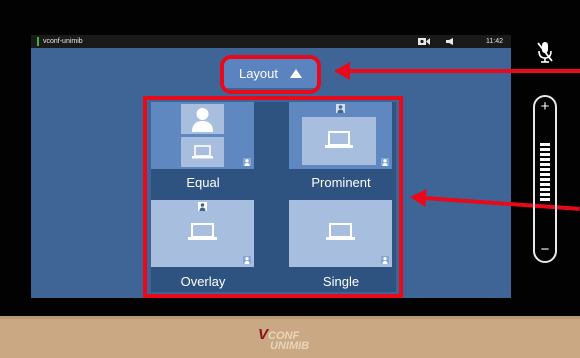 This screenshot has height=358, width=580. I want to click on status-time: 11:42, so click(494, 41).